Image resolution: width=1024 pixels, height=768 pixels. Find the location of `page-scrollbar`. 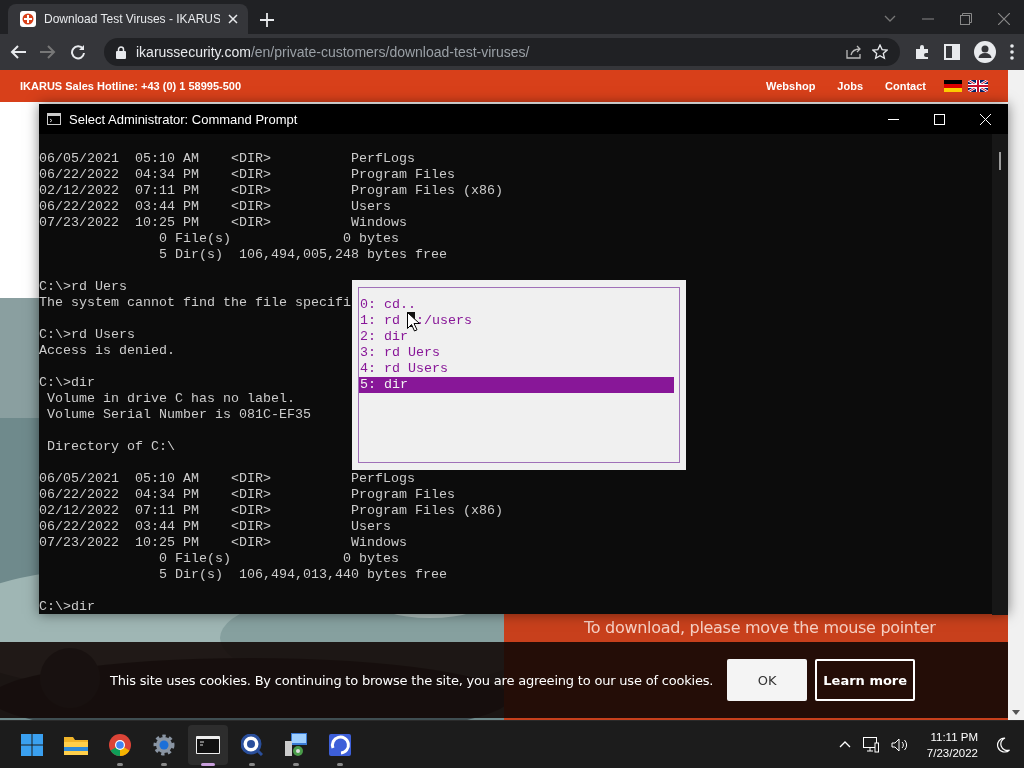

page-scrollbar is located at coordinates (1016, 395).